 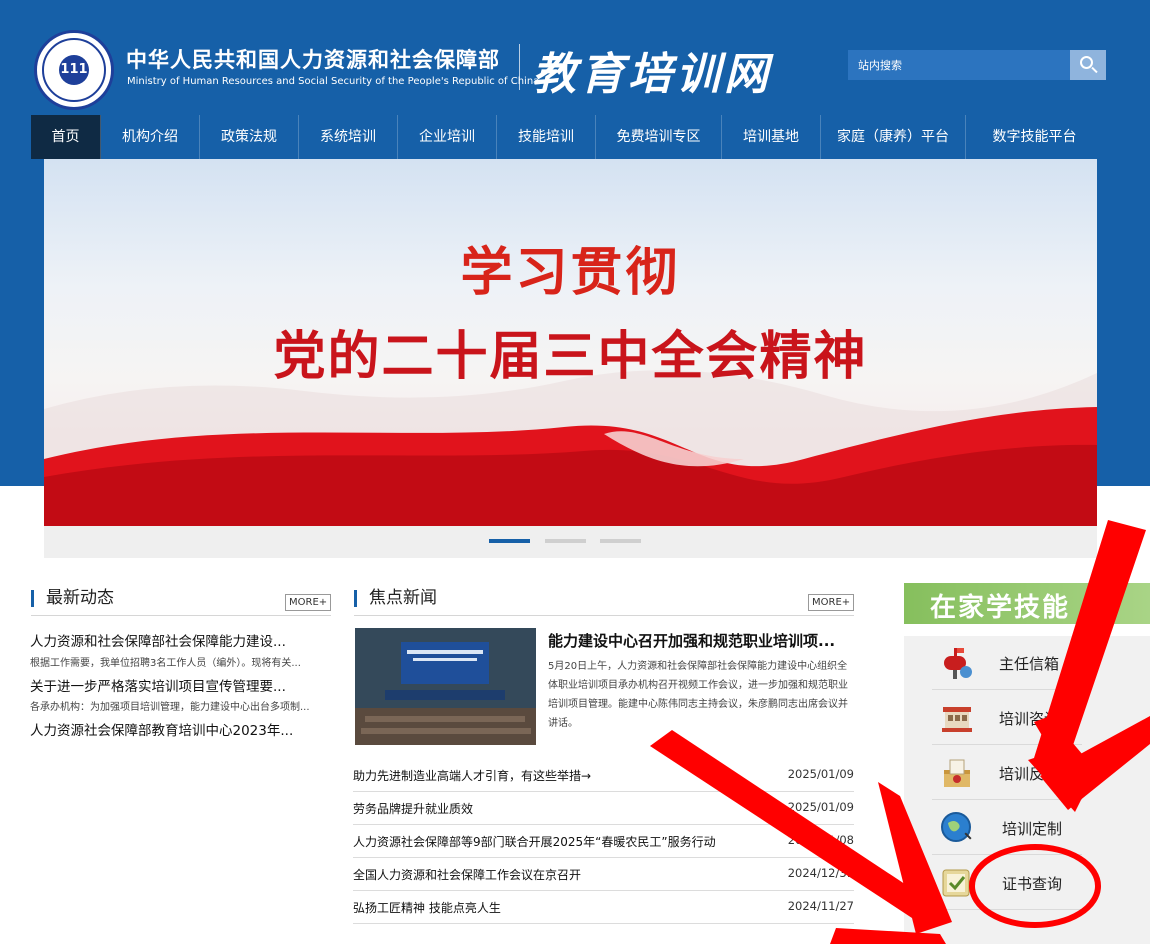 What do you see at coordinates (413, 808) in the screenshot?
I see `news-title: 劳务品牌提升就业质效` at bounding box center [413, 808].